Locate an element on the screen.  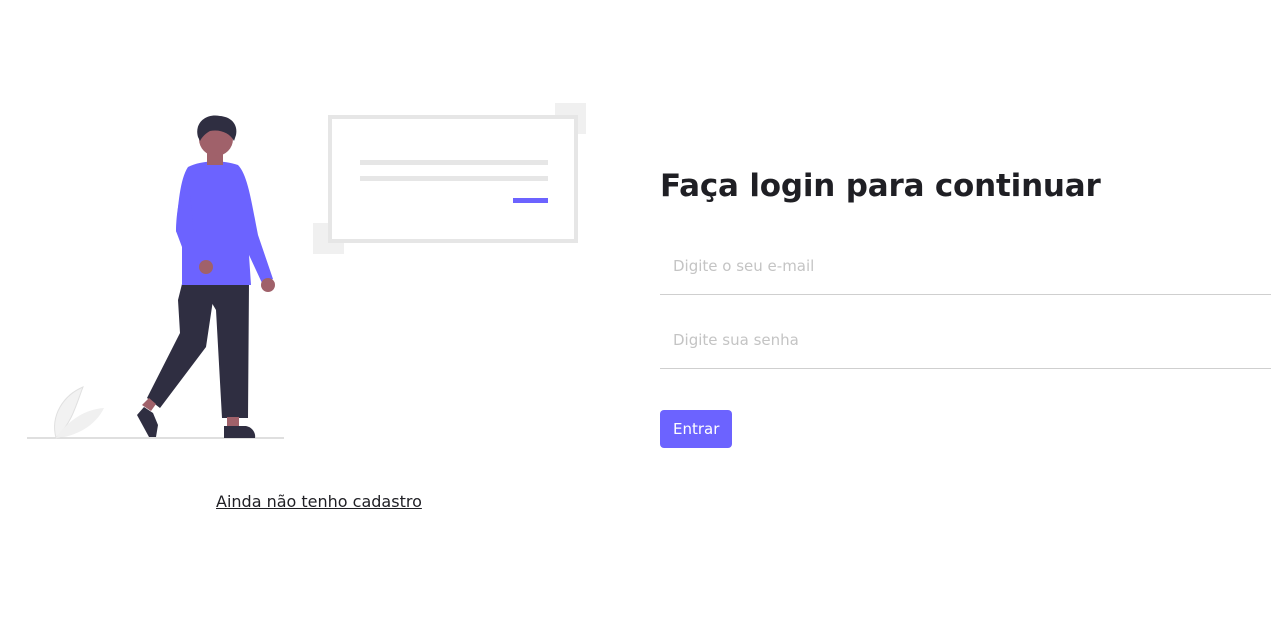
person-shoe-front is located at coordinates (240, 432).